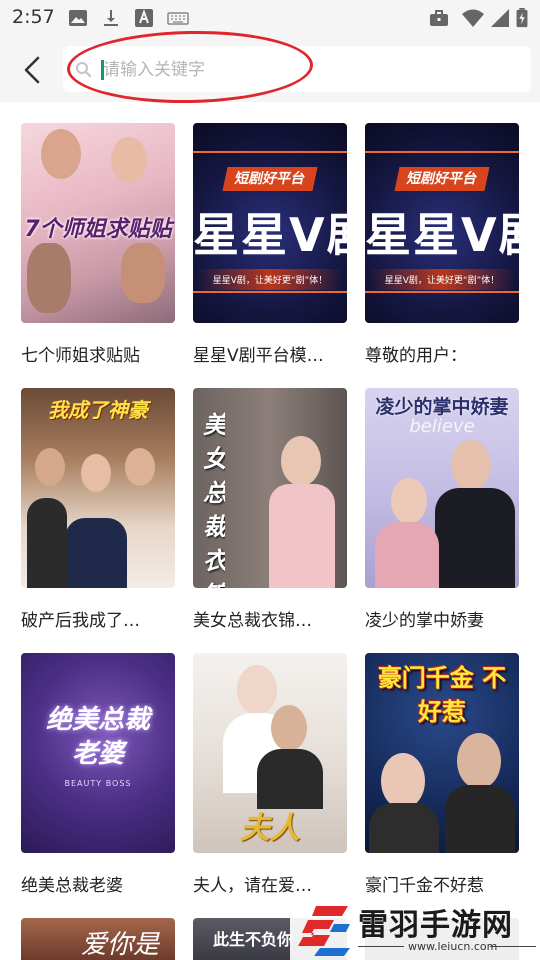  What do you see at coordinates (324, 931) in the screenshot?
I see `brand-logo-icon` at bounding box center [324, 931].